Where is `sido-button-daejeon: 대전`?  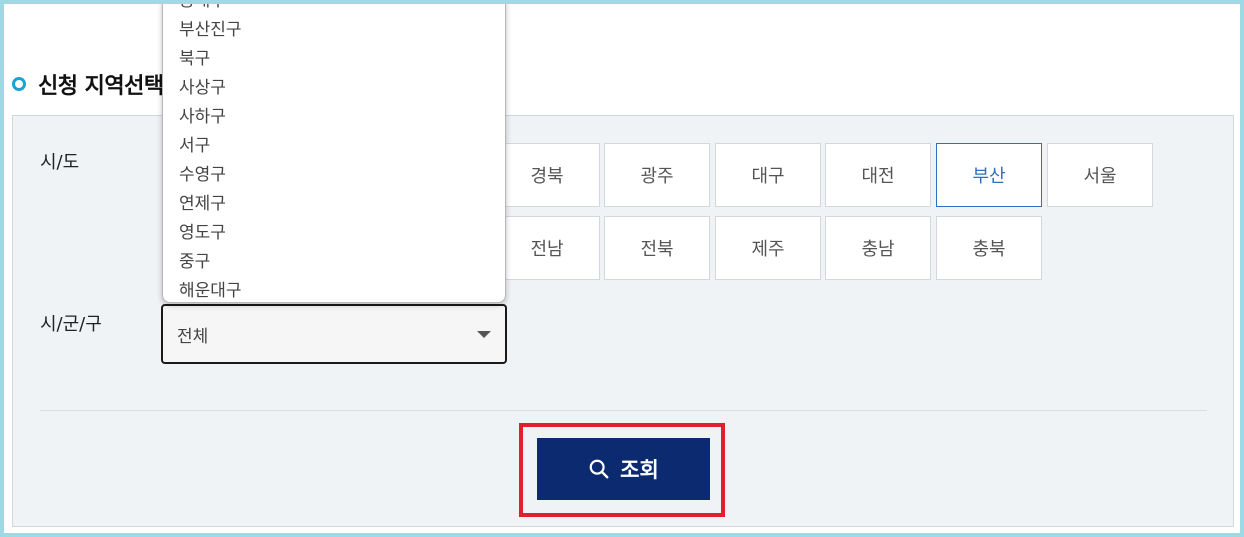 sido-button-daejeon: 대전 is located at coordinates (878, 175).